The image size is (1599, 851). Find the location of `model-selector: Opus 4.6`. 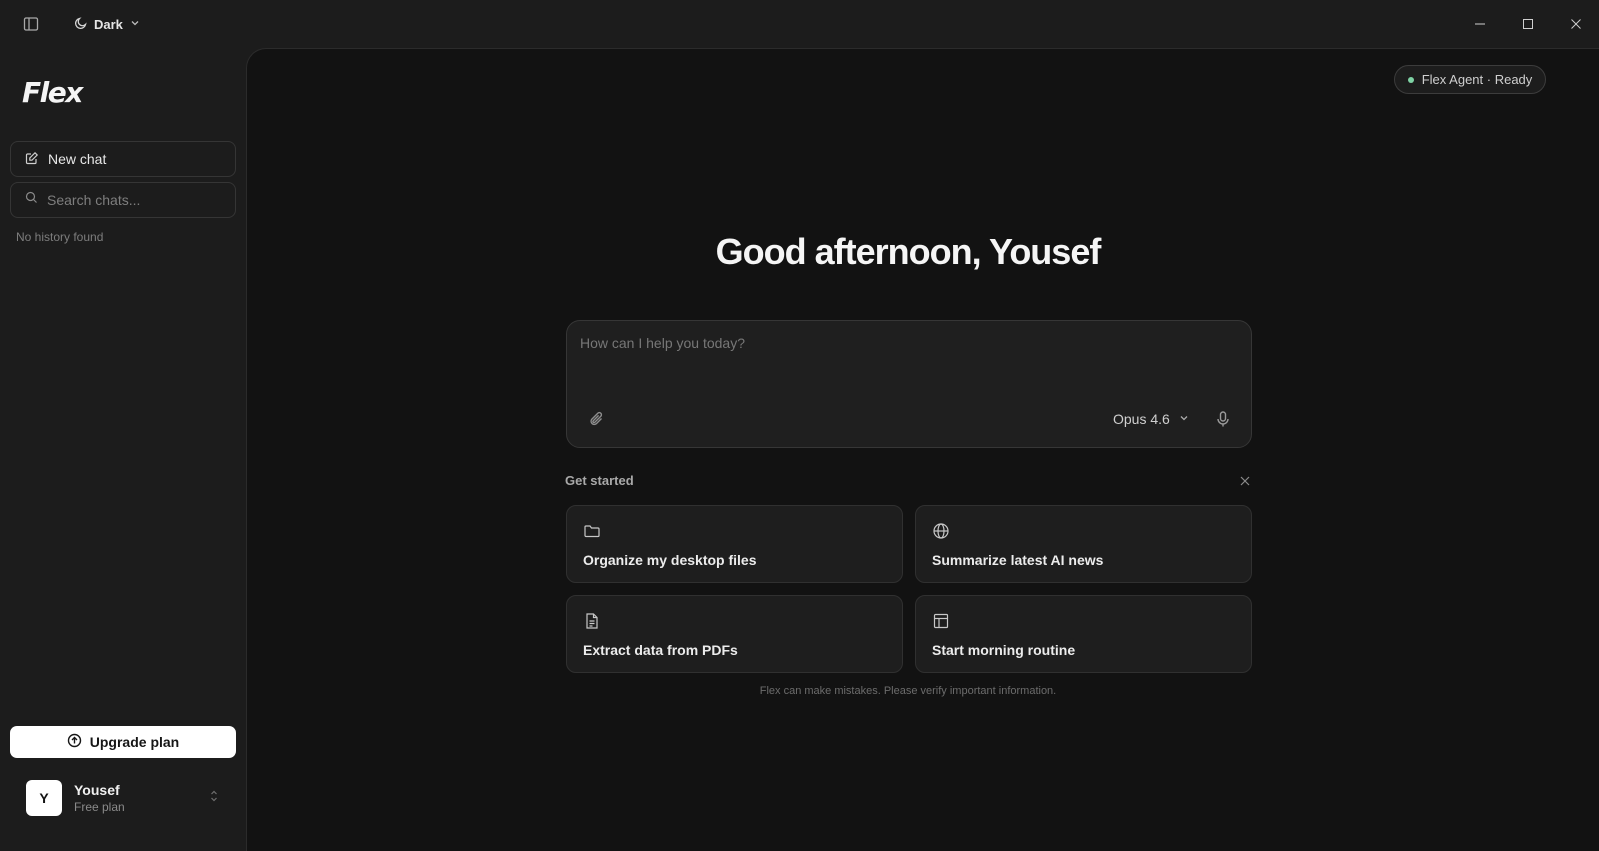

model-selector: Opus 4.6 is located at coordinates (1151, 419).